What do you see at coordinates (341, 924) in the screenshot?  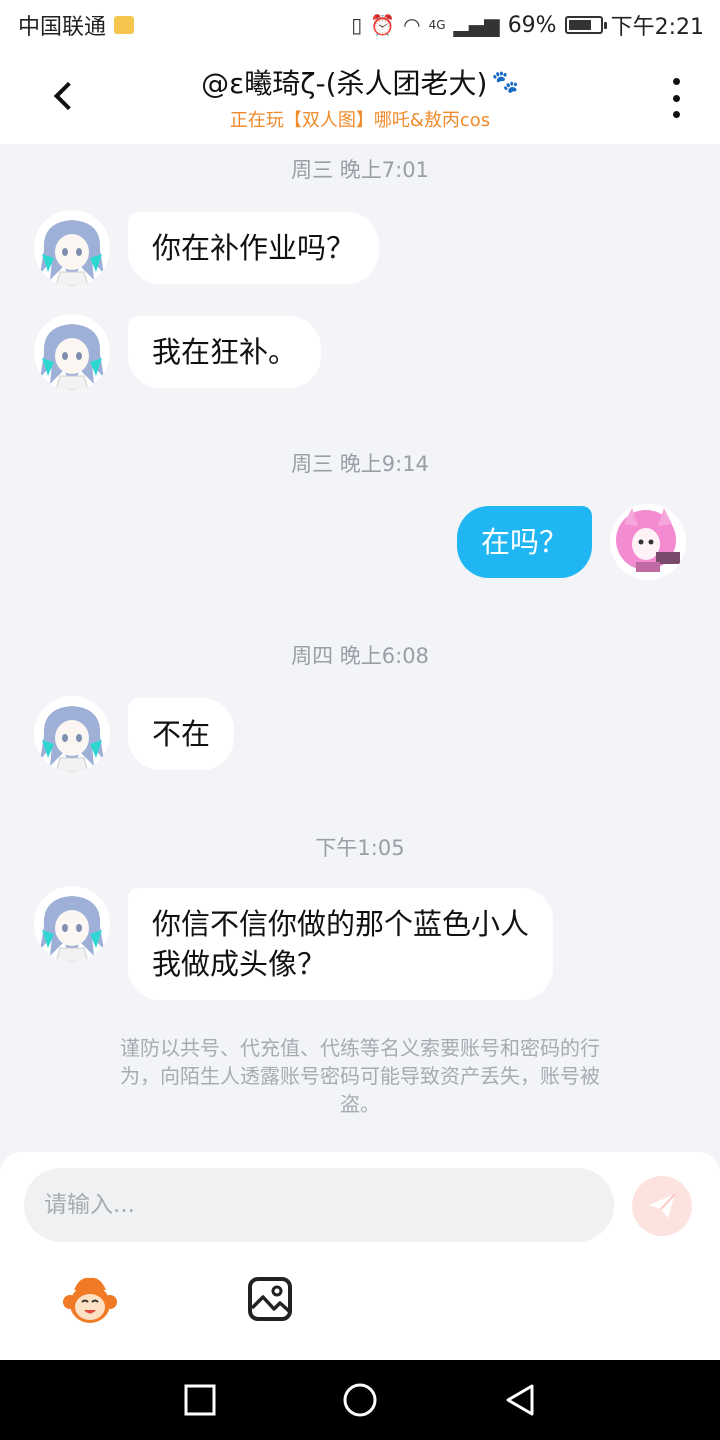 I see `message-line: 你信不信你做的那个蓝色小人` at bounding box center [341, 924].